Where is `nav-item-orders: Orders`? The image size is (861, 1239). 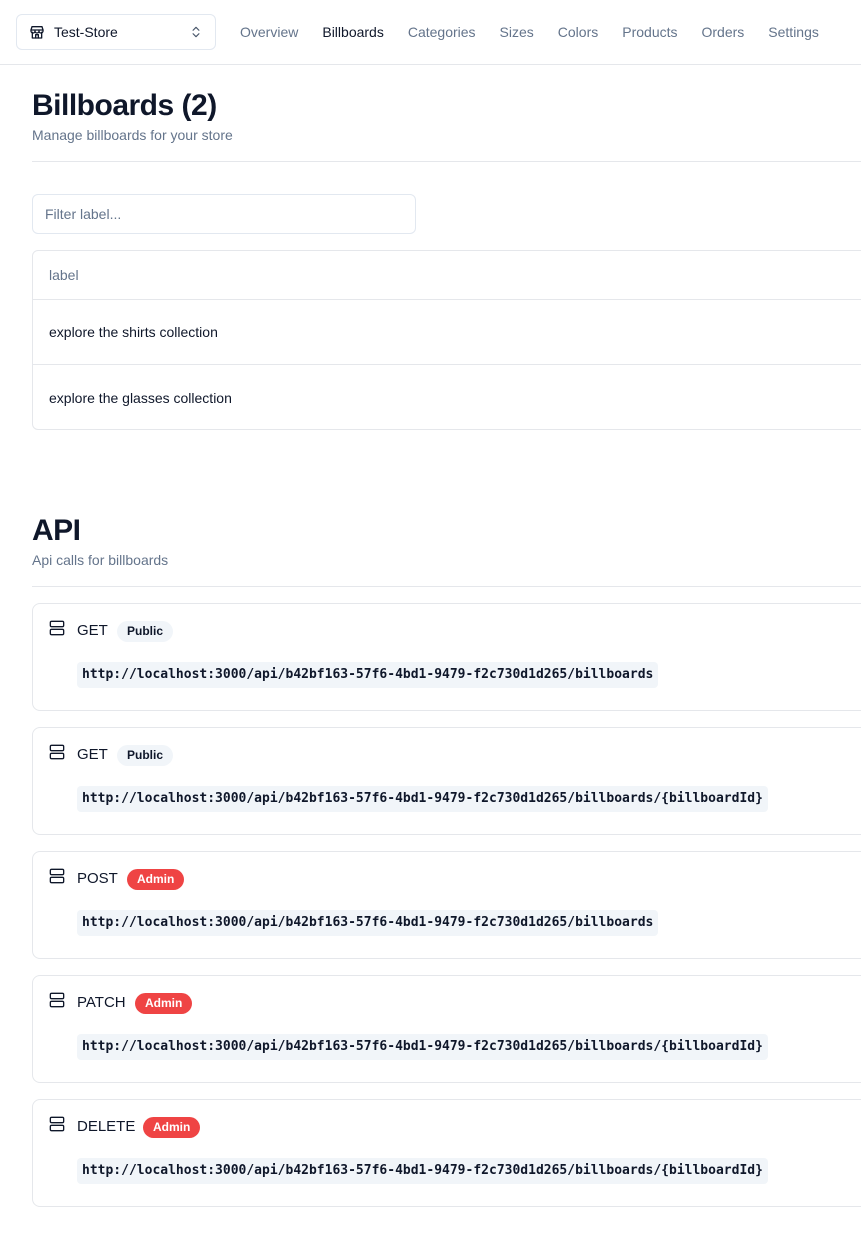 nav-item-orders: Orders is located at coordinates (723, 32).